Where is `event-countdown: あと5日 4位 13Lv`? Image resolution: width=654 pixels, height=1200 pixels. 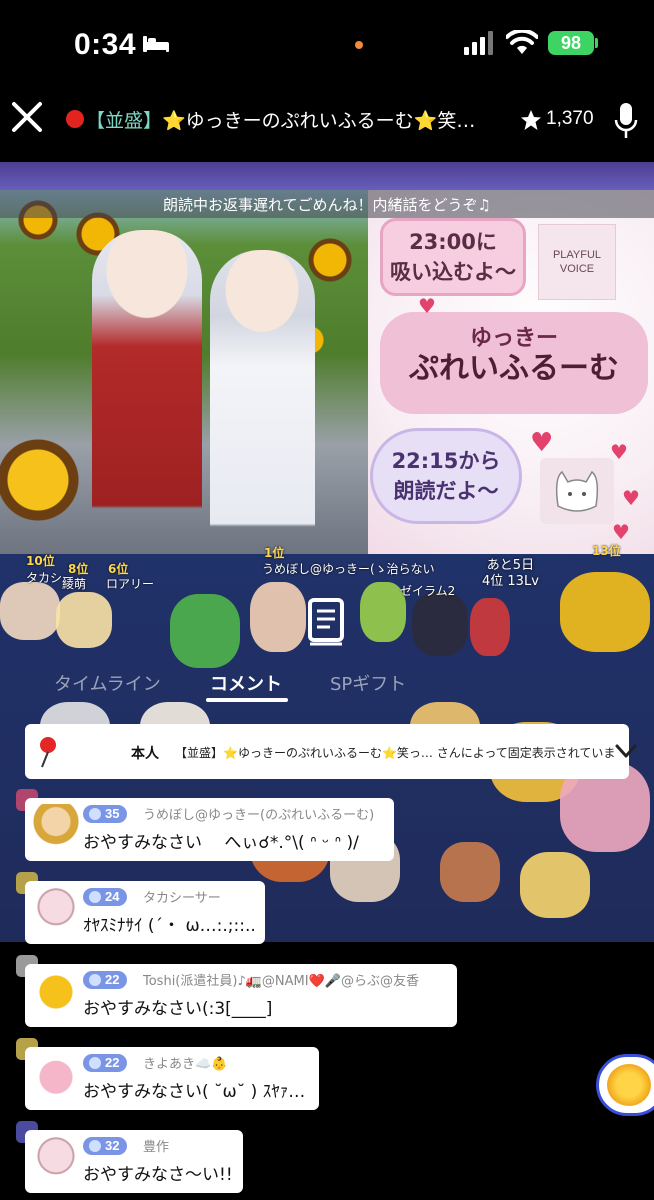 event-countdown: あと5日 4位 13Lv is located at coordinates (510, 574).